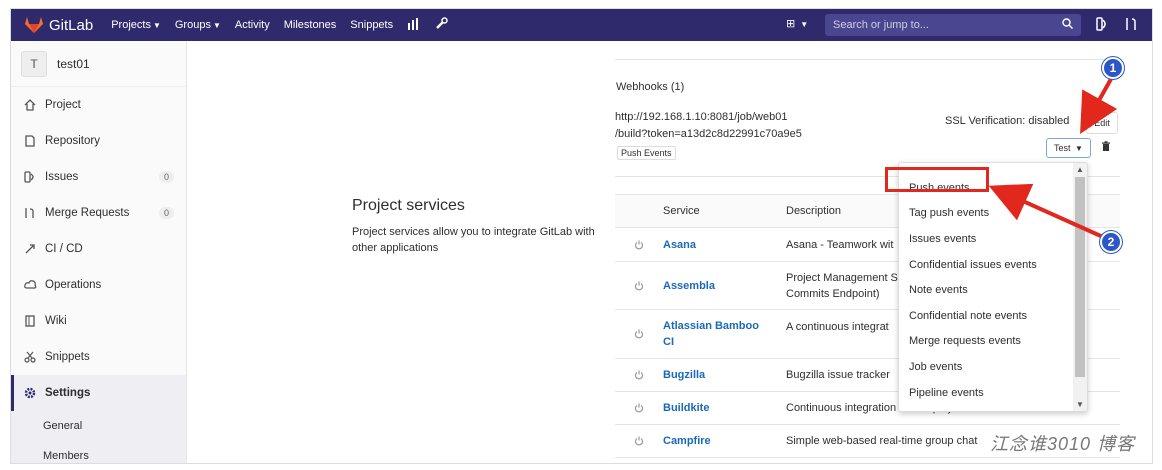 Image resolution: width=1162 pixels, height=470 pixels. I want to click on sidebar-subitem-general: General, so click(98, 426).